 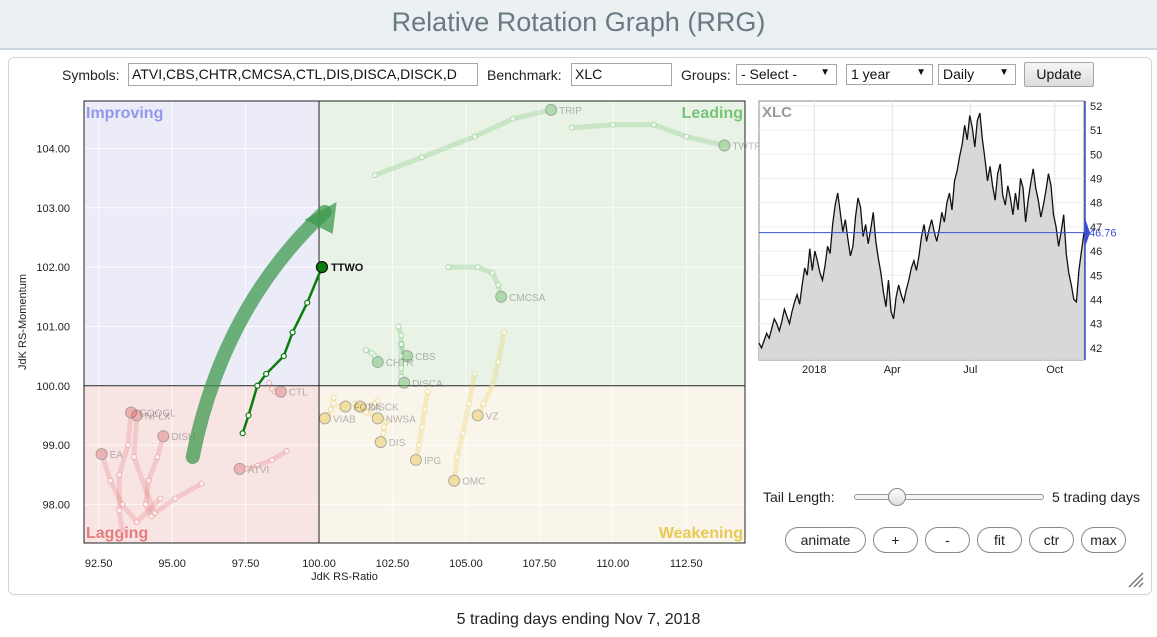 What do you see at coordinates (1096, 107) in the screenshot?
I see `price-y-tick-label: 52` at bounding box center [1096, 107].